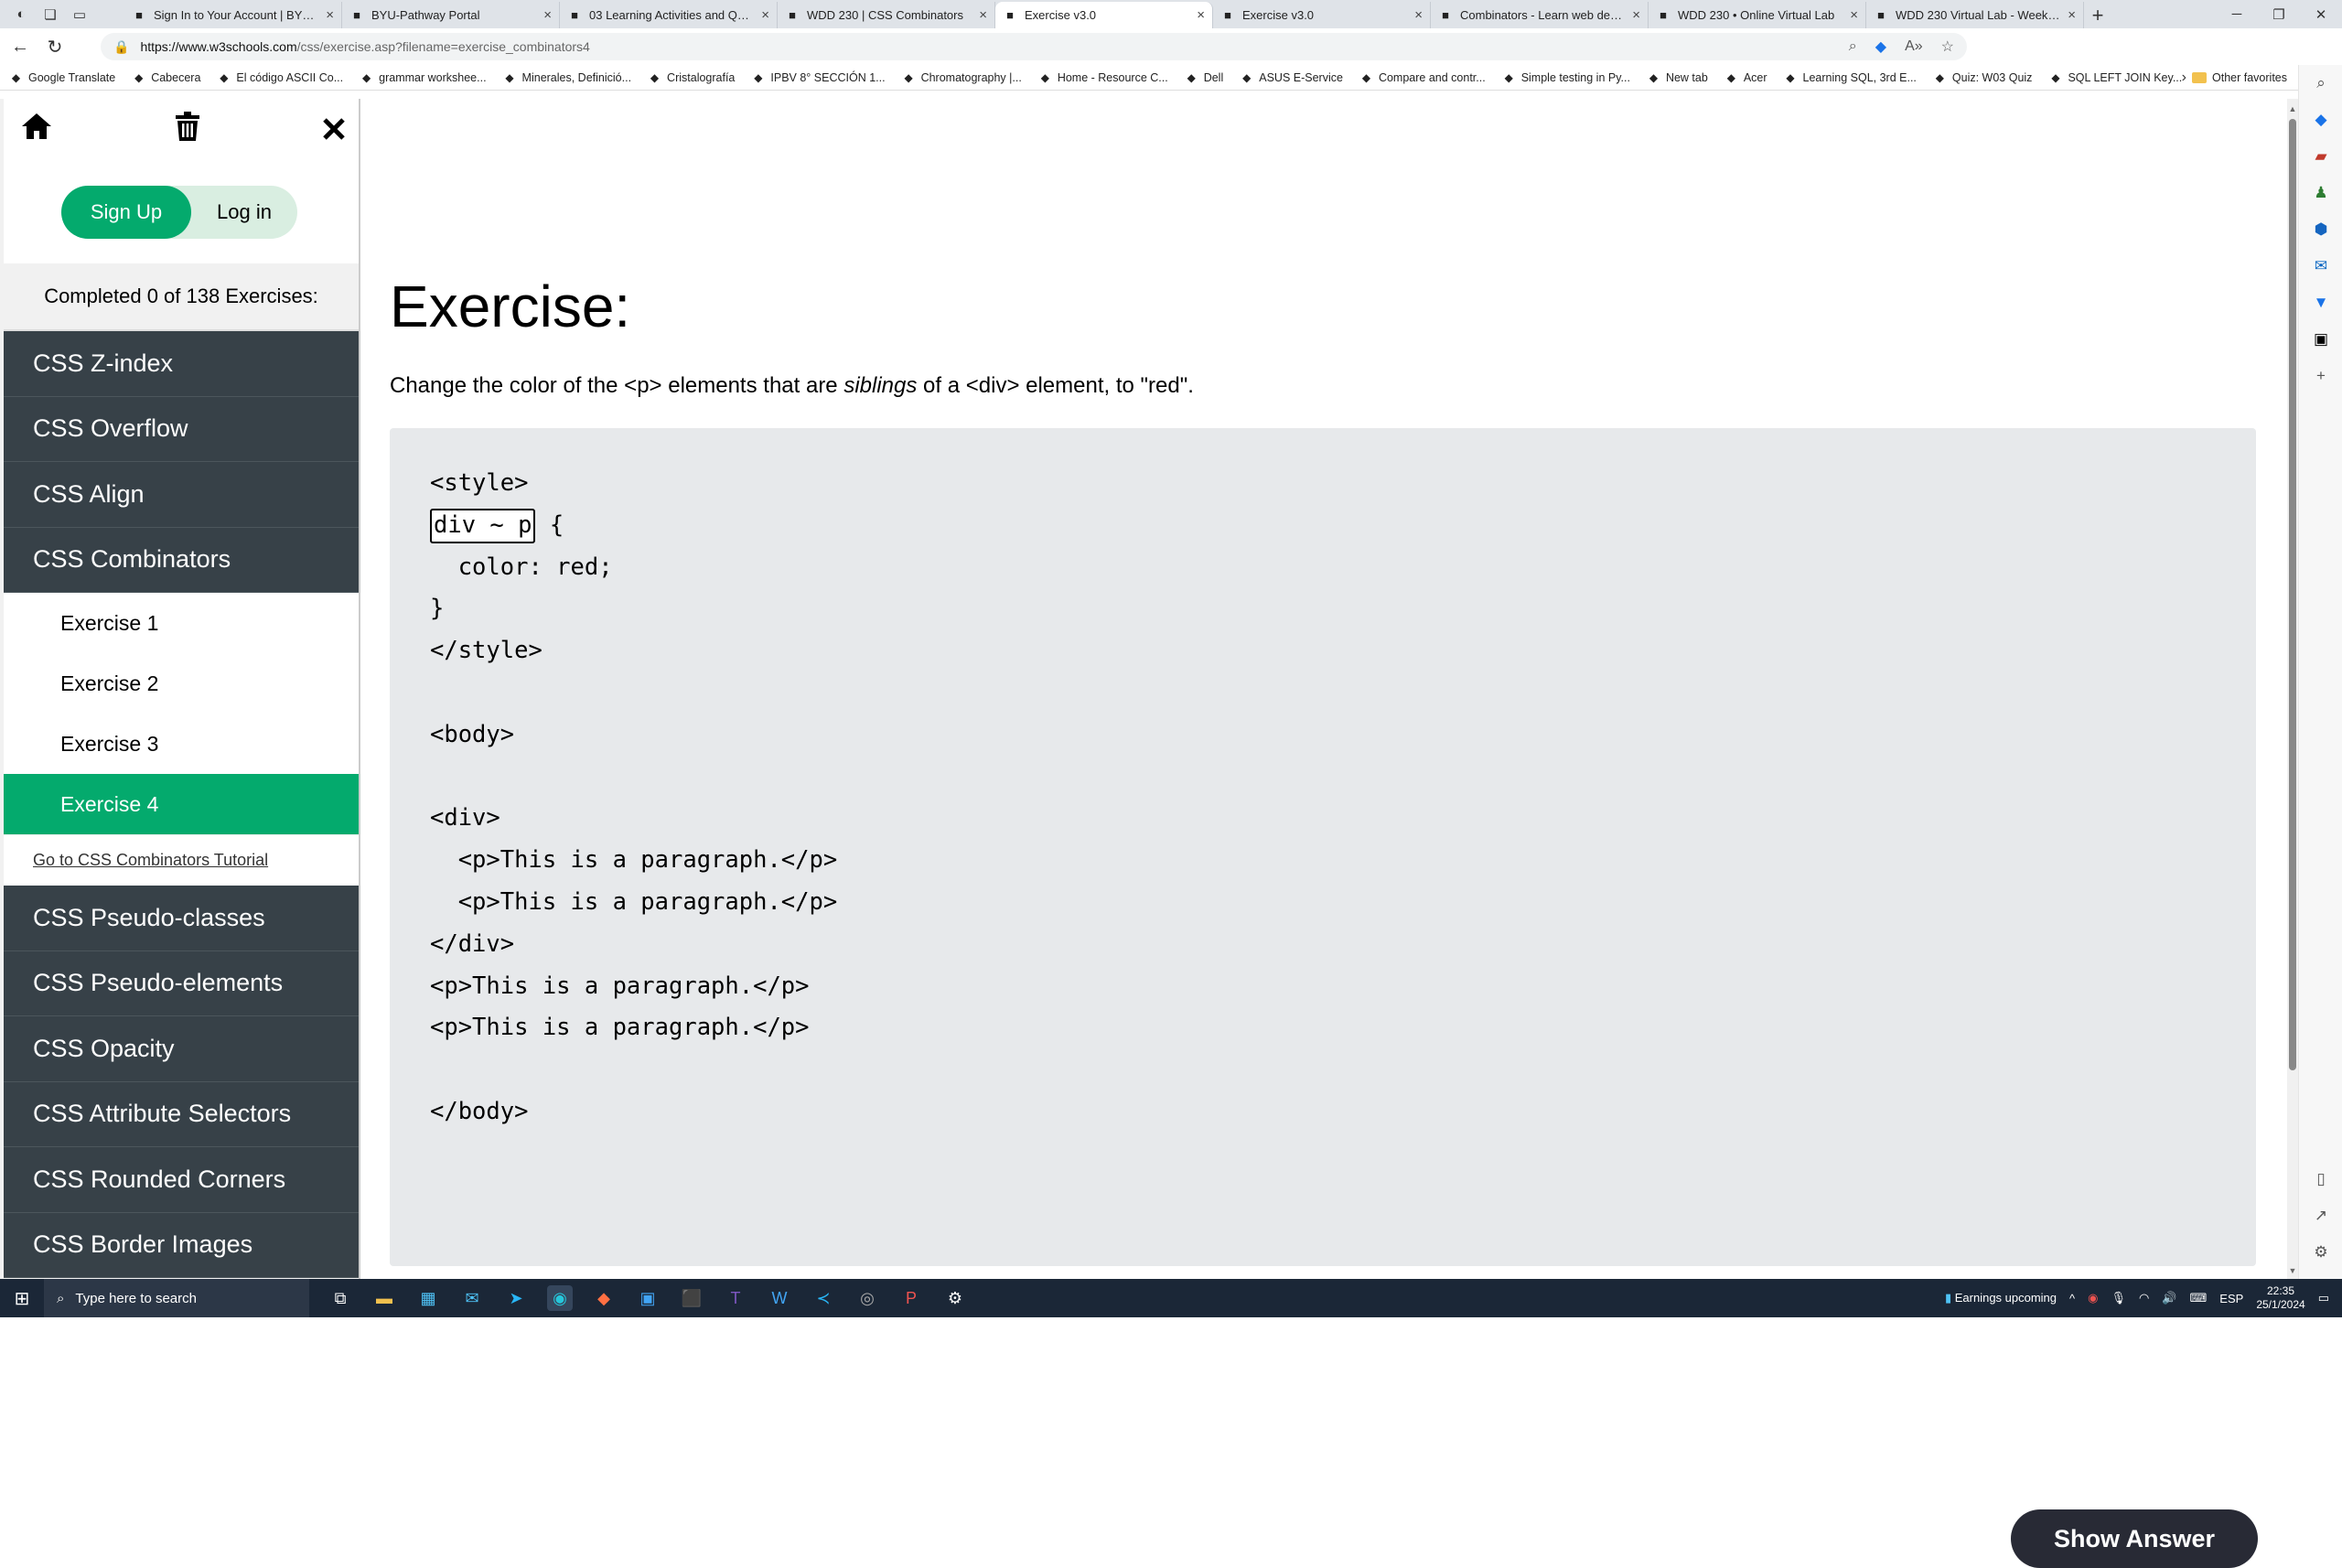 Image resolution: width=2342 pixels, height=1568 pixels. What do you see at coordinates (2323, 1298) in the screenshot?
I see `notifications-icon: ▭` at bounding box center [2323, 1298].